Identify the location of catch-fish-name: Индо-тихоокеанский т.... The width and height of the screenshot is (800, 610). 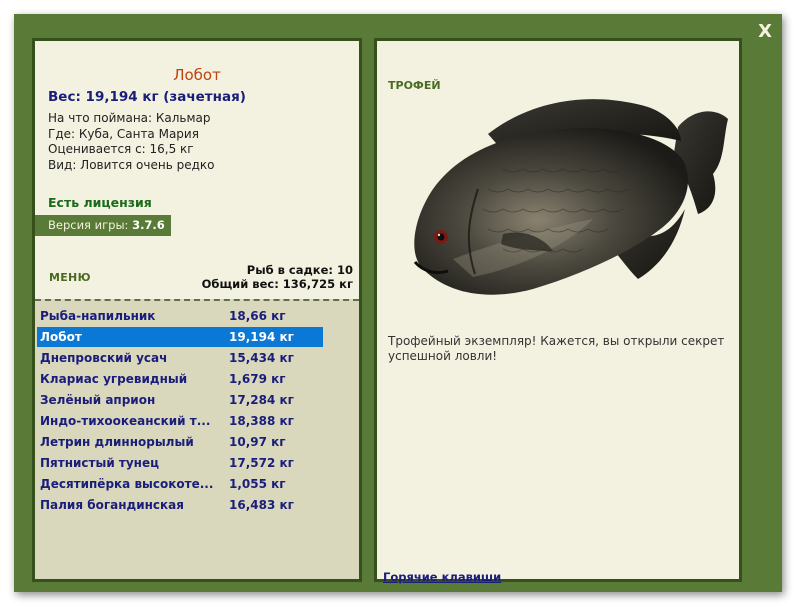
(125, 421).